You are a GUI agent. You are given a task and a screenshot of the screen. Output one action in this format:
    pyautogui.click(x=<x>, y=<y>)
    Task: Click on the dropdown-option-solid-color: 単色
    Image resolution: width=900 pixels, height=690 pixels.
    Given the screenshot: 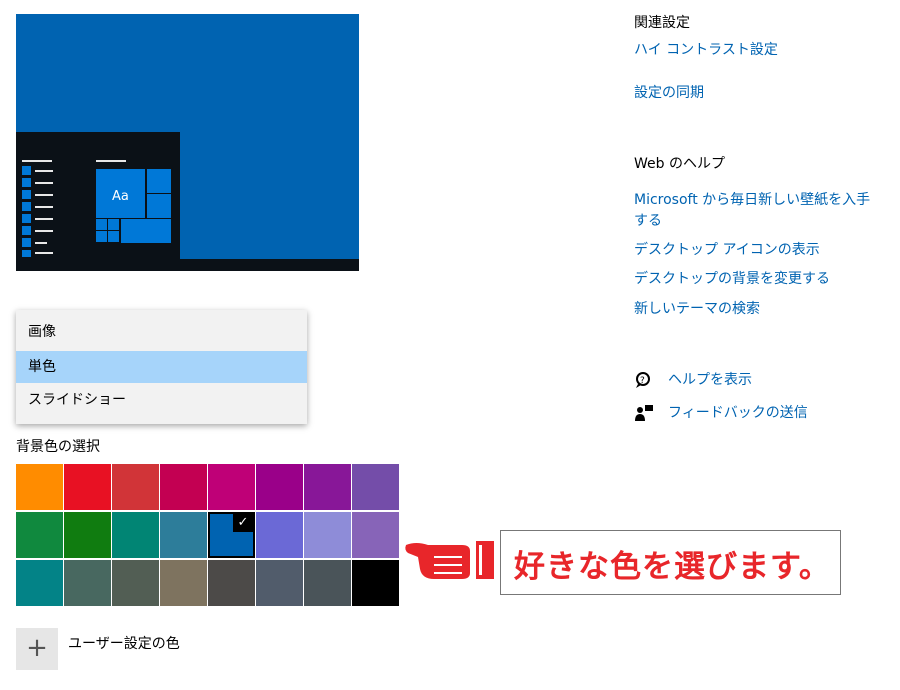 What is the action you would take?
    pyautogui.click(x=161, y=367)
    